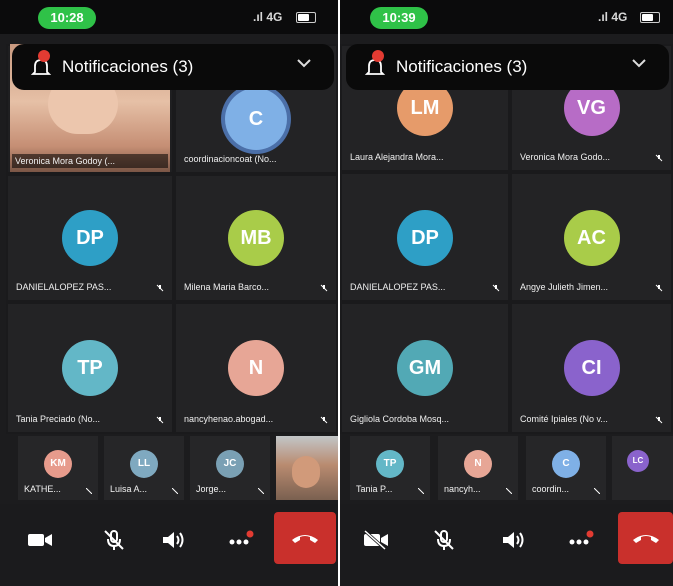 Image resolution: width=673 pixels, height=586 pixels. I want to click on strip-avatar: TP, so click(390, 464).